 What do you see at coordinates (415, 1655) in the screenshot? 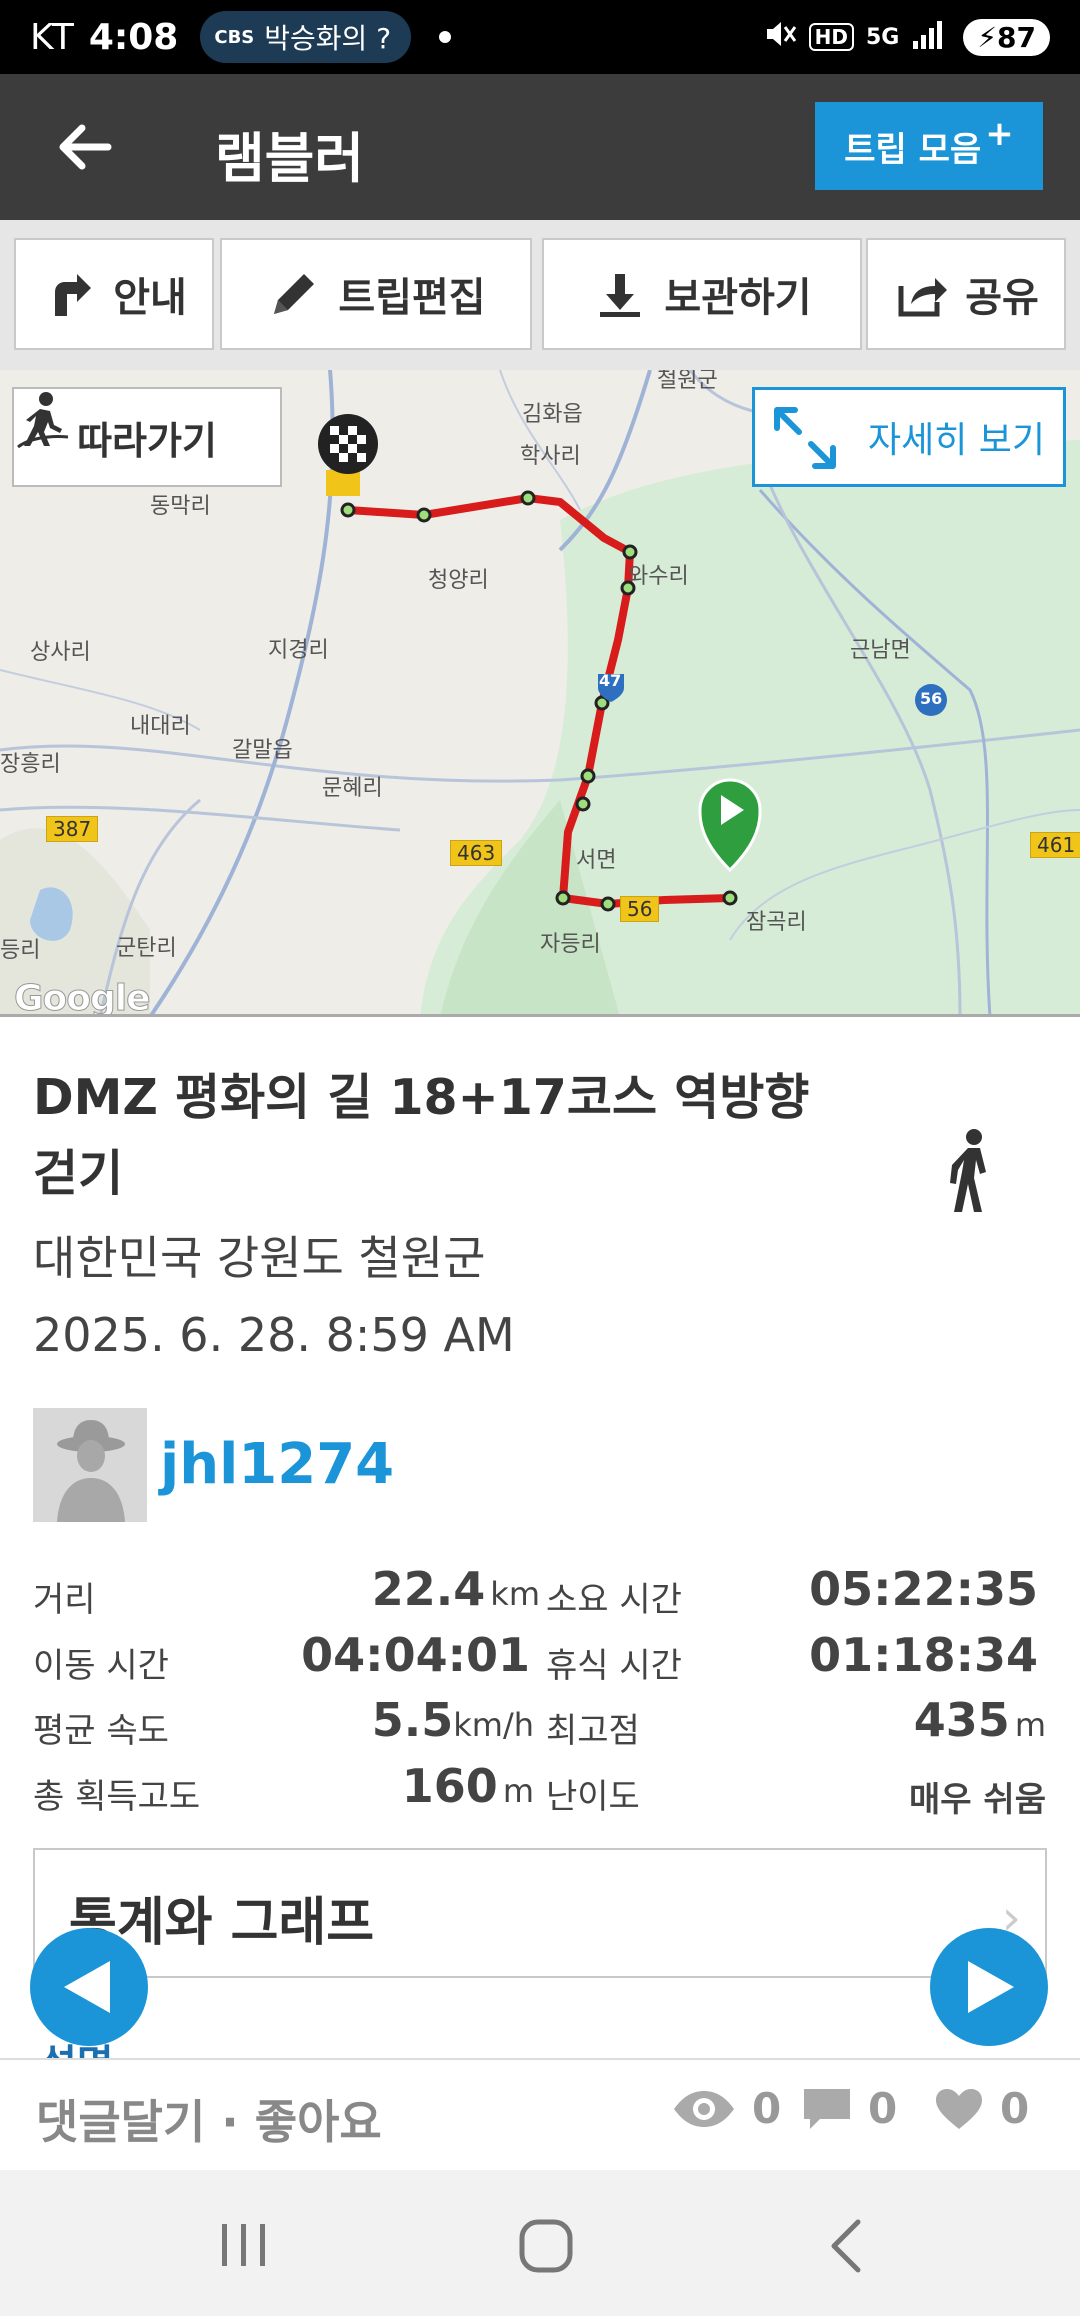
I see `moving-time-value: 04:04:01` at bounding box center [415, 1655].